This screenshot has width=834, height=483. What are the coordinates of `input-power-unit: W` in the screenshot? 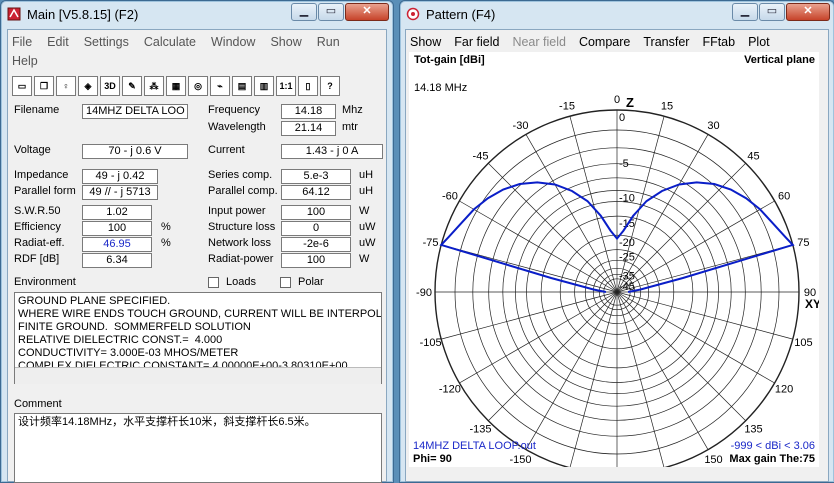 It's located at (364, 211).